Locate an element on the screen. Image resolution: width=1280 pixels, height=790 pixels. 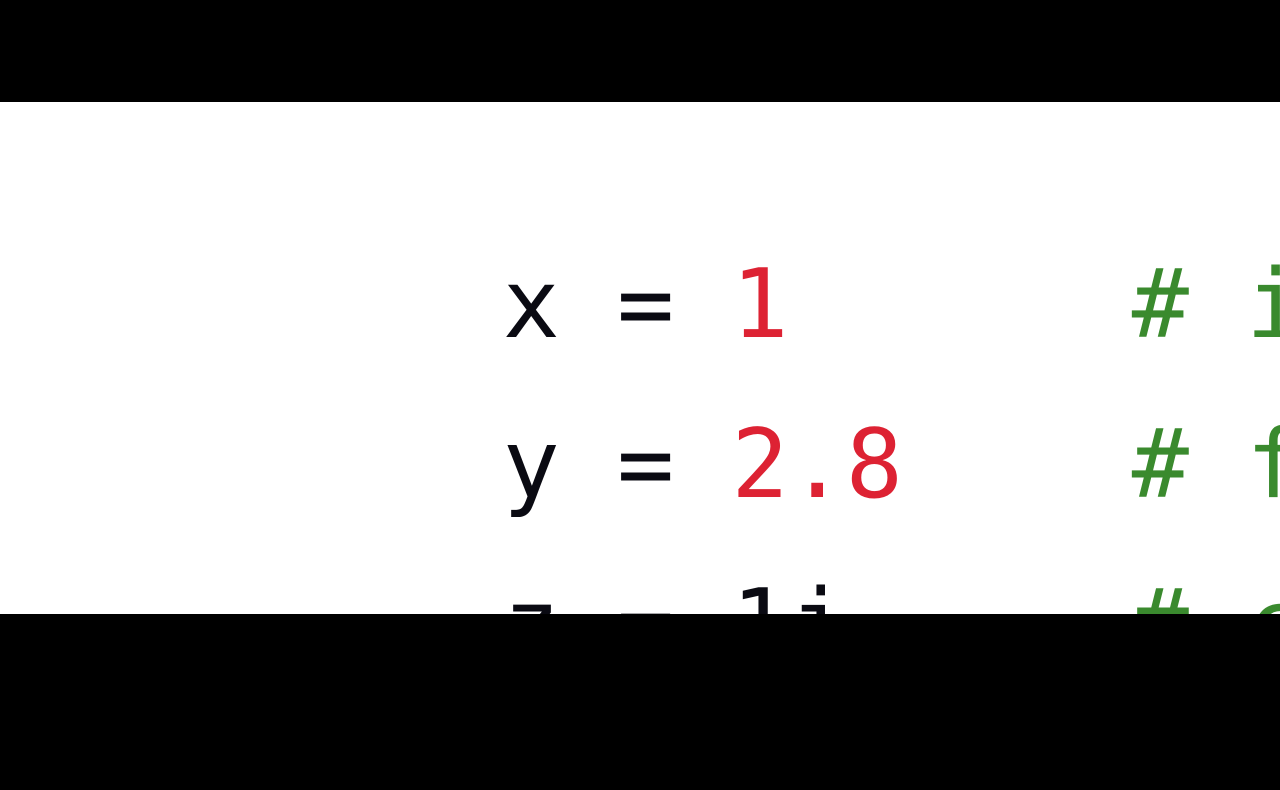
letterbox-bottom-bar is located at coordinates (640, 667).